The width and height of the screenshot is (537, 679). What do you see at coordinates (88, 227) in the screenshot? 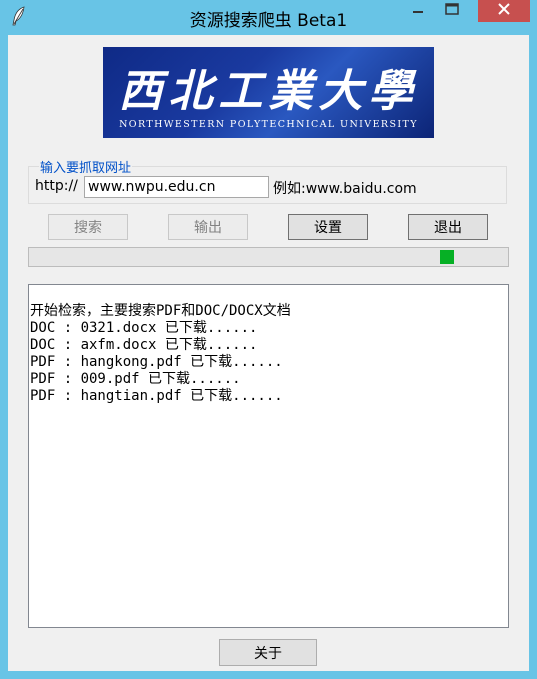
I see `search-button: 搜索` at bounding box center [88, 227].